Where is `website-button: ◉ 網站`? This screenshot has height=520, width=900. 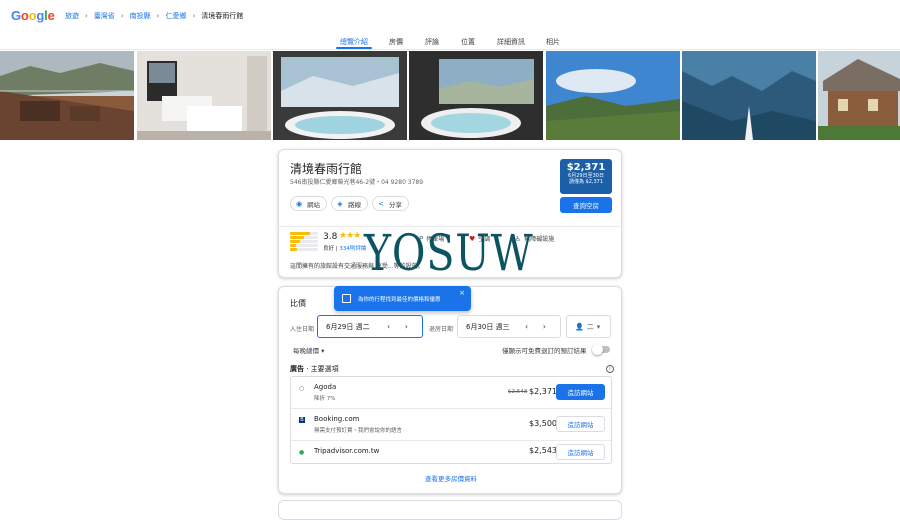 website-button: ◉ 網站 is located at coordinates (308, 203).